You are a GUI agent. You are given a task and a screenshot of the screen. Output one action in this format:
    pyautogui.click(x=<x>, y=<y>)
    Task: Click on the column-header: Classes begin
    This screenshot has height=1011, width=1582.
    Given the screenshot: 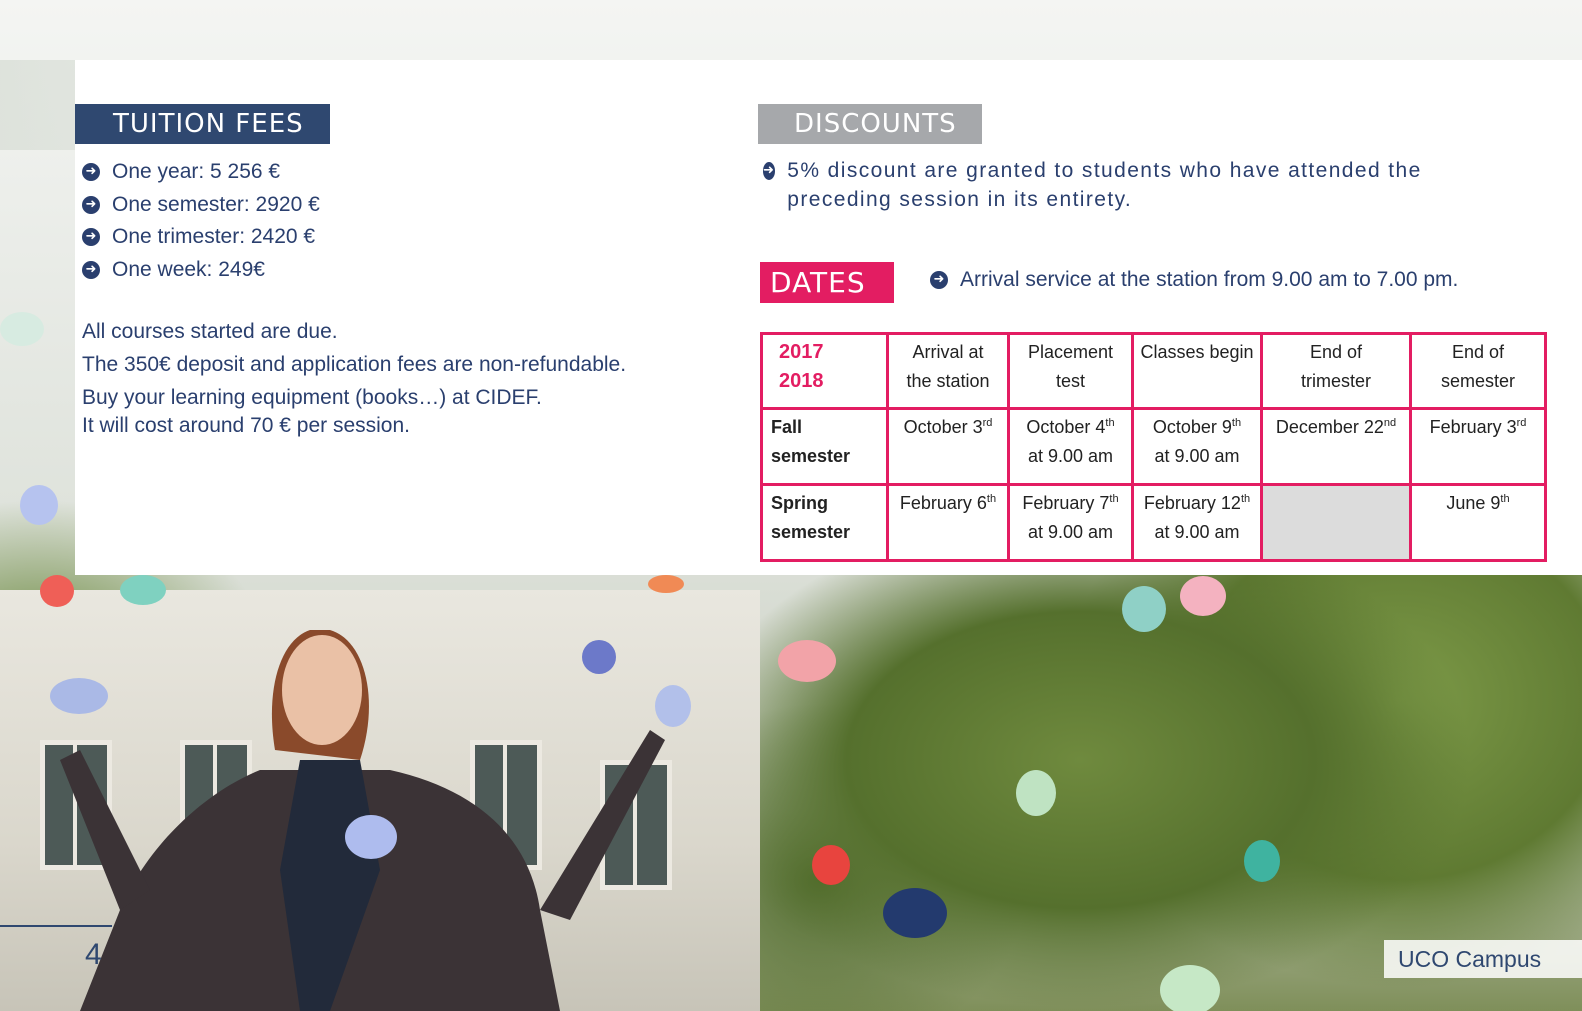 What is the action you would take?
    pyautogui.click(x=1197, y=371)
    